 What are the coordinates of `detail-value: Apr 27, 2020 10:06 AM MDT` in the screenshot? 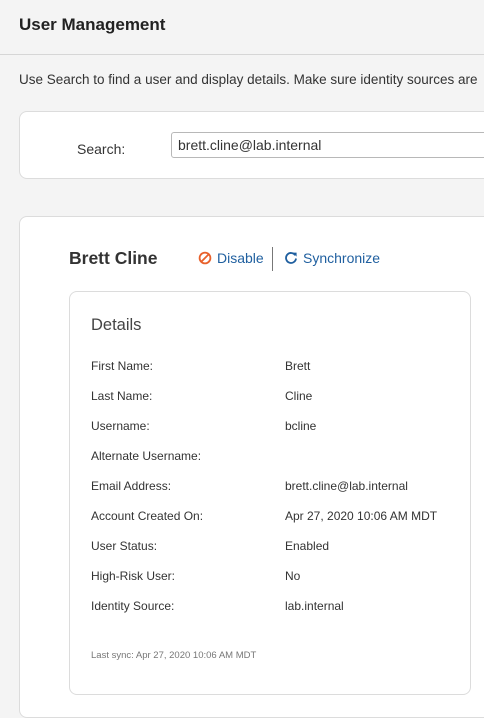 It's located at (361, 516).